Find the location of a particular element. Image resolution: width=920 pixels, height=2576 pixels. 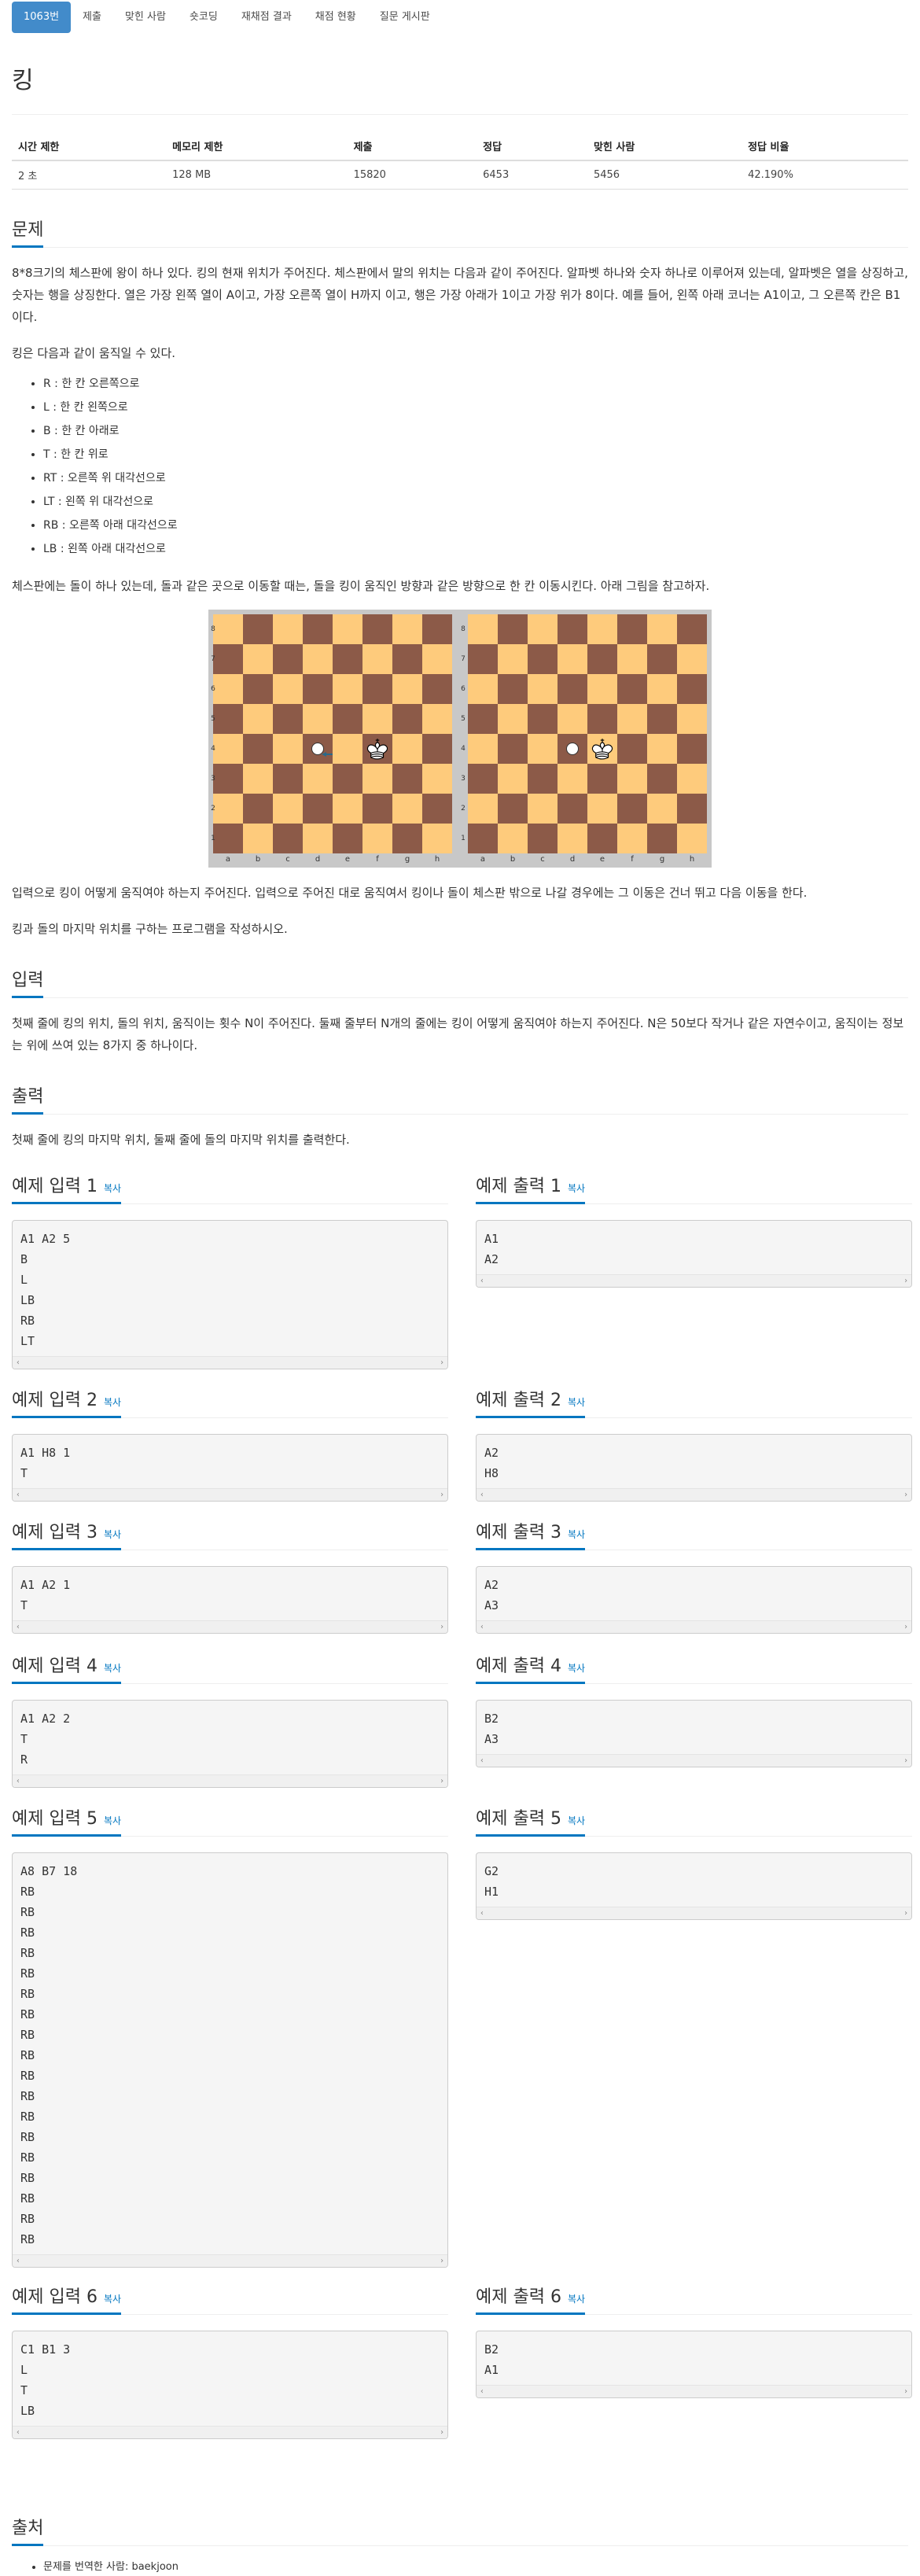

sample-title-wrap: 예제 출력 4 복사 is located at coordinates (531, 1668).